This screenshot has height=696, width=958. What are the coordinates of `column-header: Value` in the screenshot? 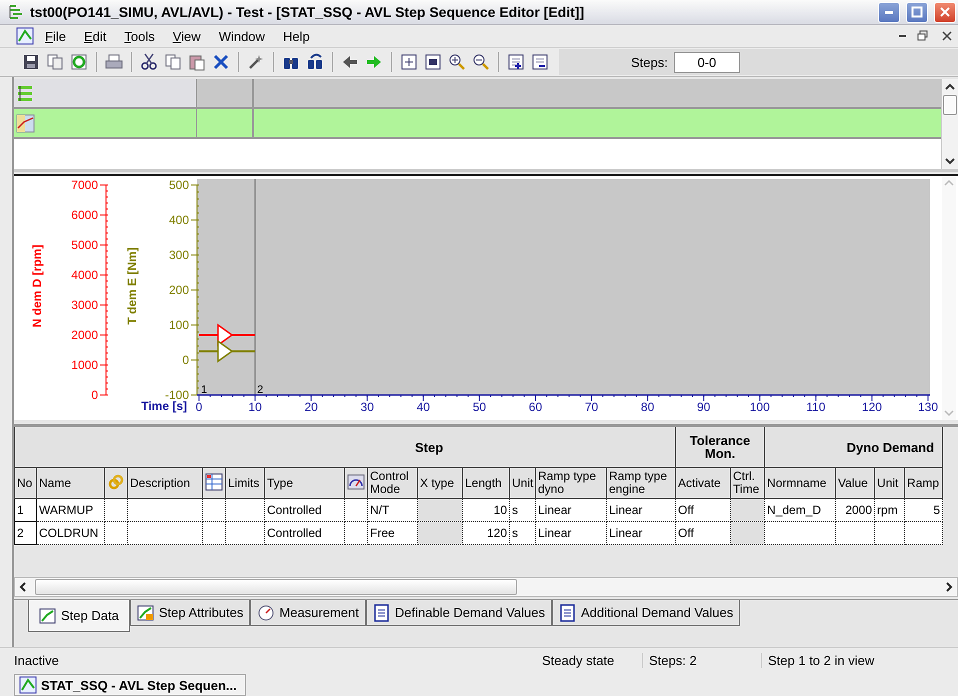 It's located at (855, 483).